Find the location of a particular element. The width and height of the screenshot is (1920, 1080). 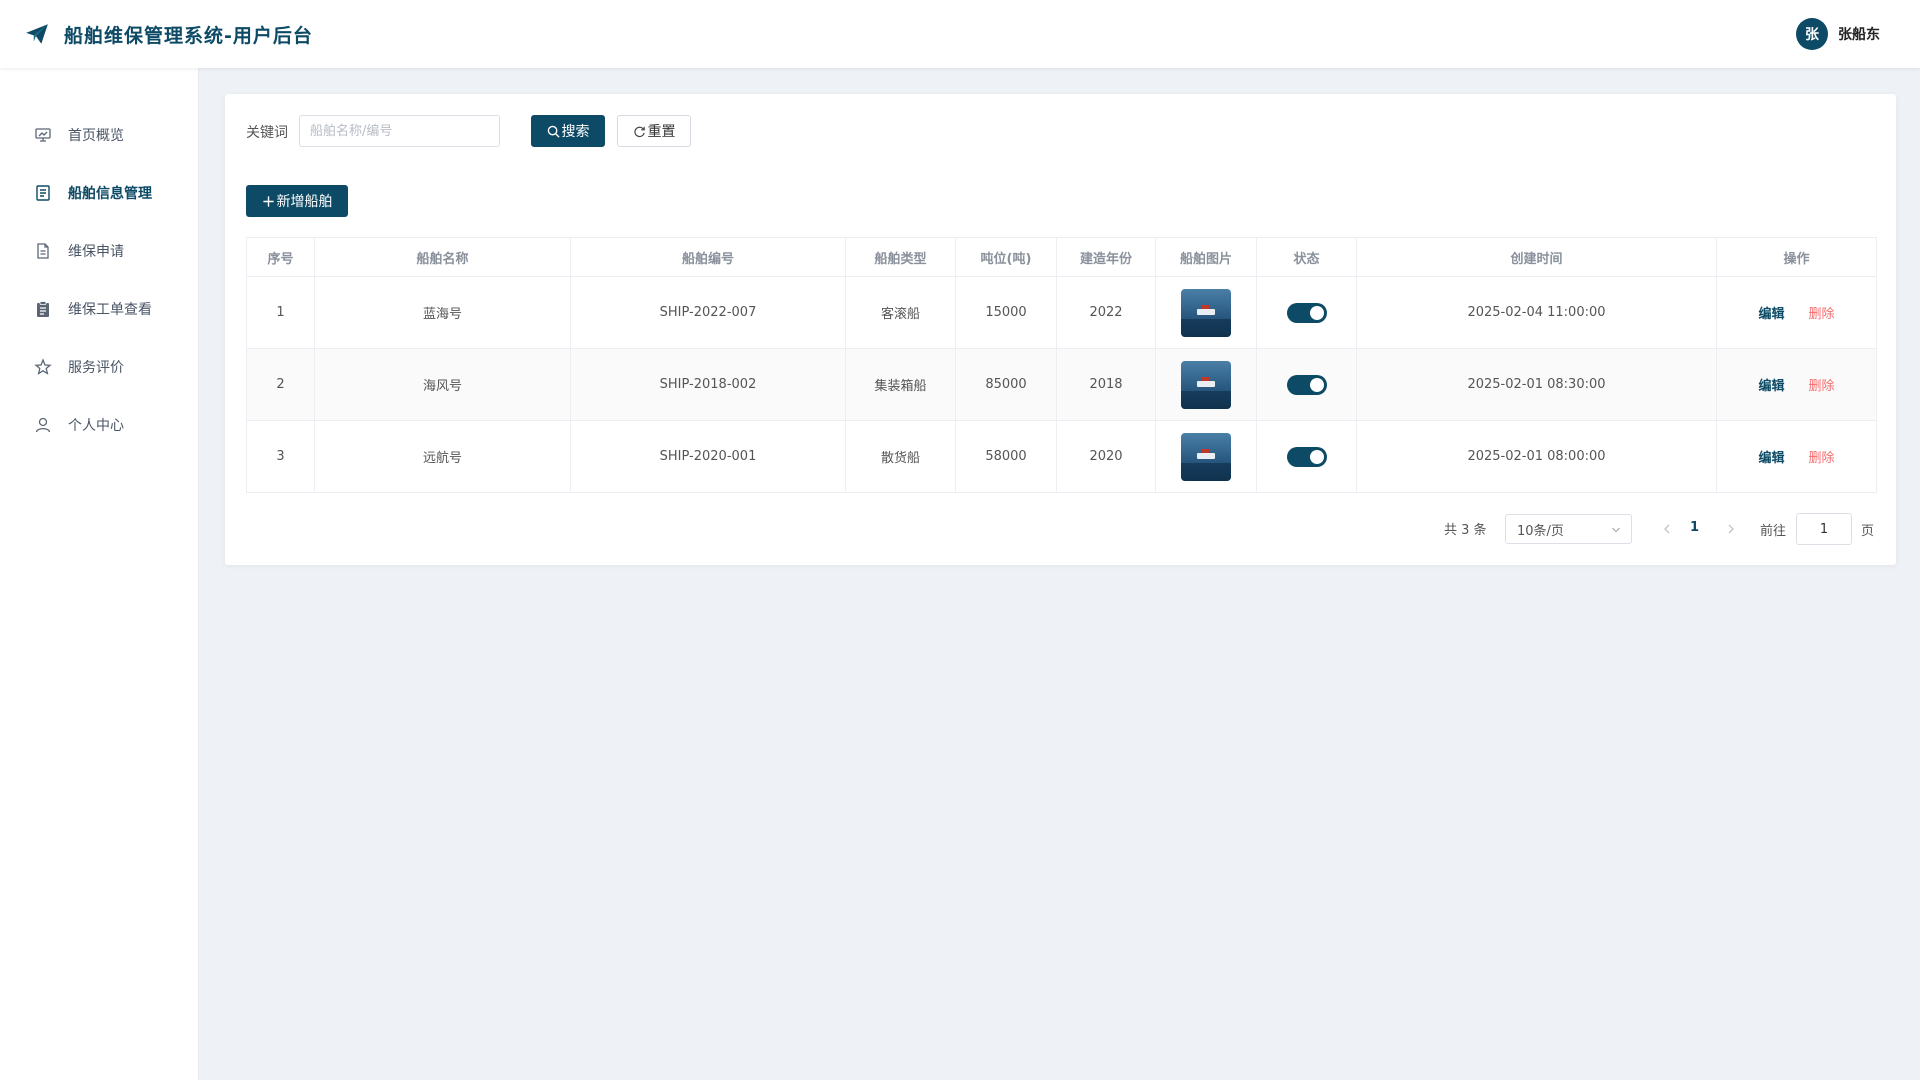

column-header: 船舶编号 is located at coordinates (708, 257).